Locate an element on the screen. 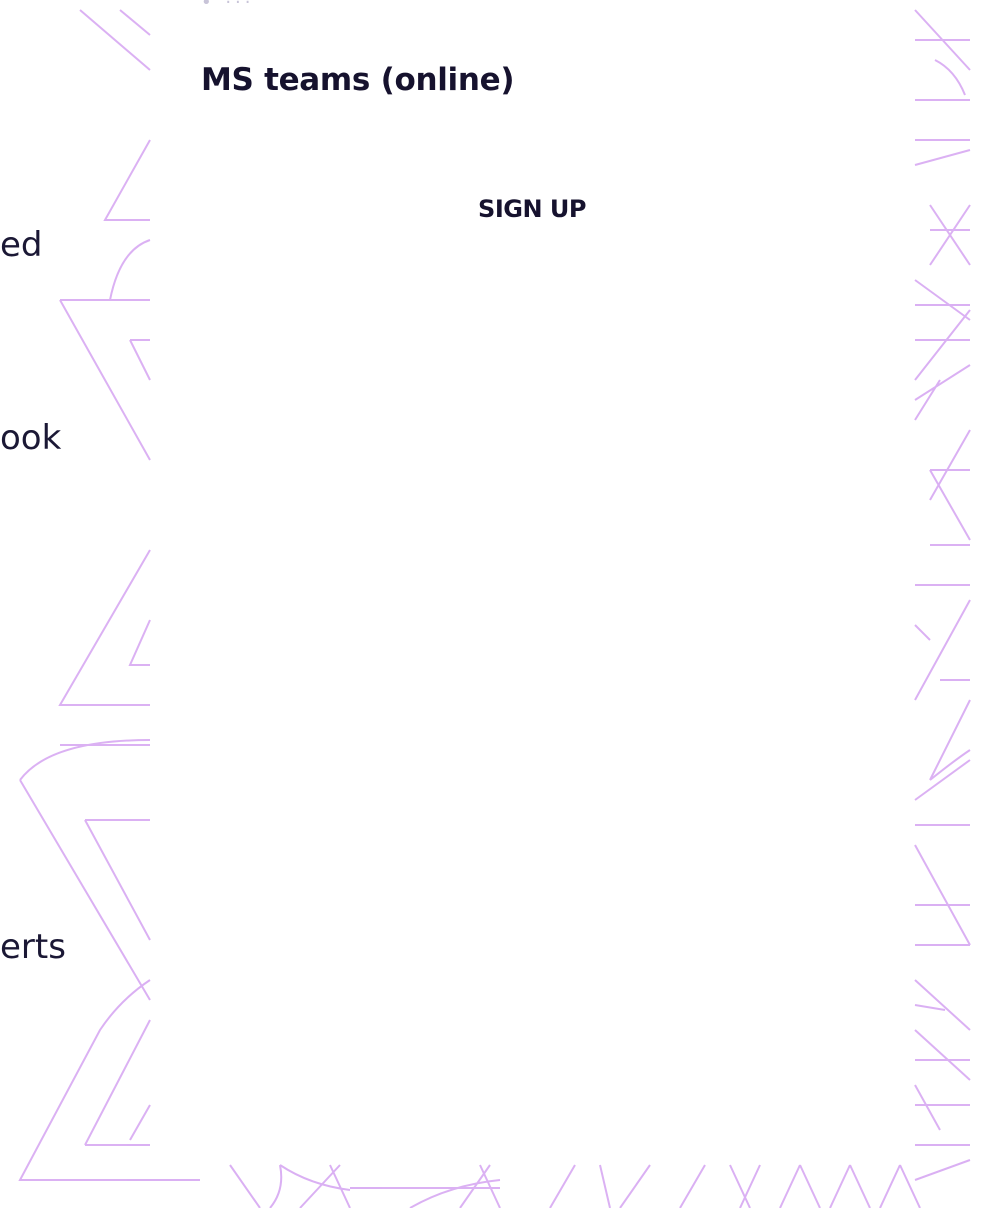 This screenshot has width=989, height=1208. cutoff-text-erts: erts is located at coordinates (33, 947).